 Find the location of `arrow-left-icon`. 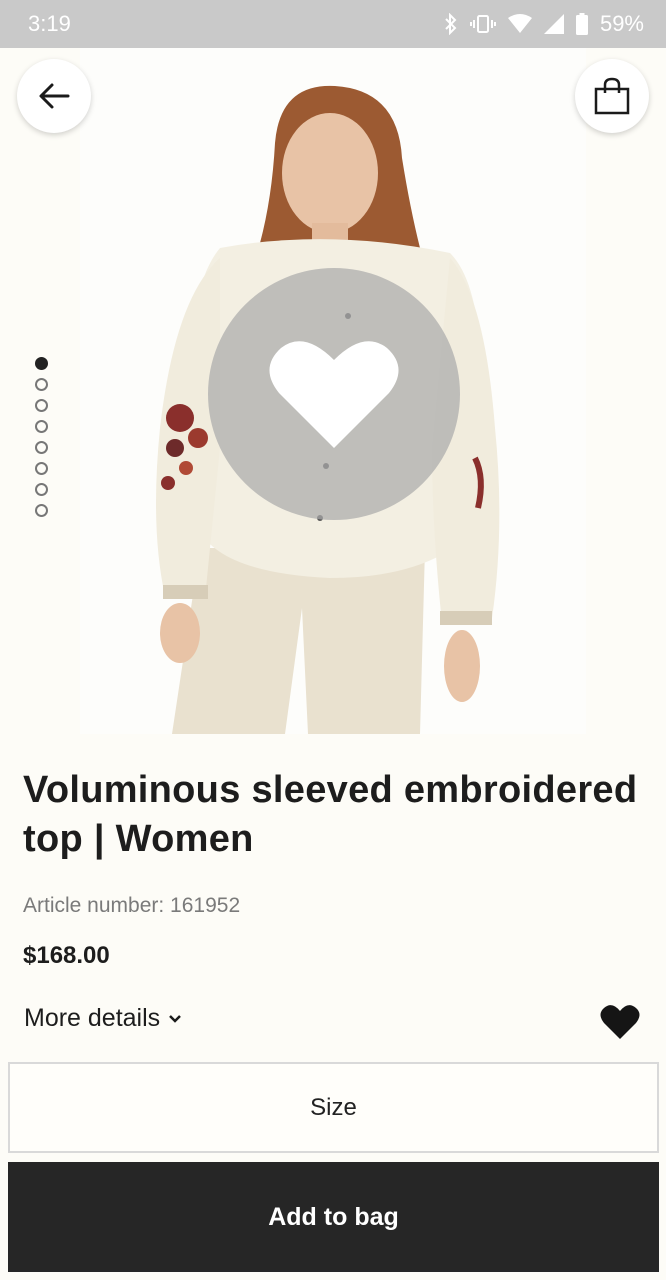

arrow-left-icon is located at coordinates (54, 96).